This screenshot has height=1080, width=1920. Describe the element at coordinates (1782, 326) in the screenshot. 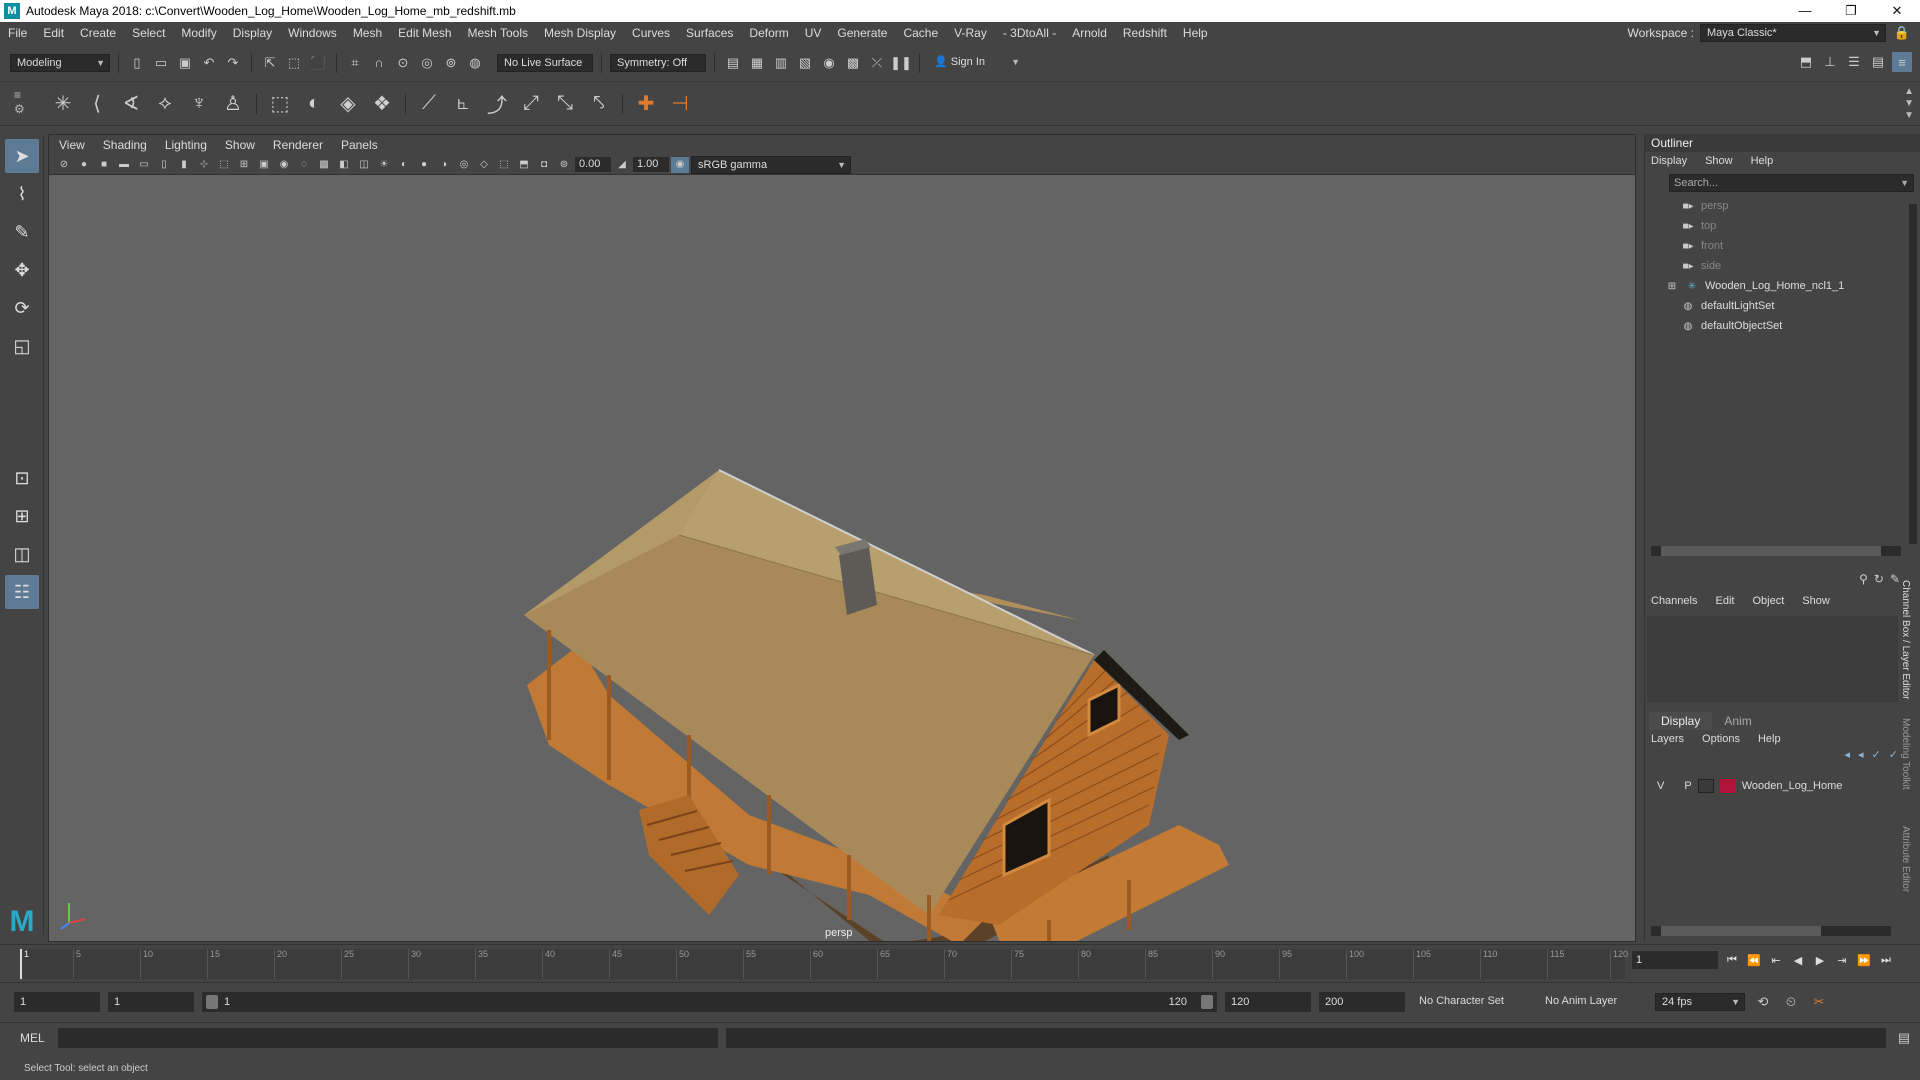

I see `outliner-item-default-object-set: ◍ defaultObjectSet` at that location.